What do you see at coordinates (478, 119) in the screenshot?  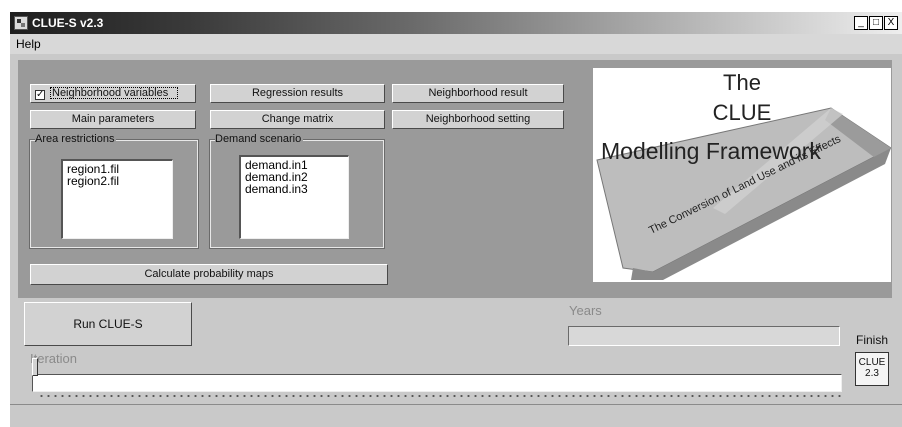 I see `neighborhood-setting-button: Neighborhood setting` at bounding box center [478, 119].